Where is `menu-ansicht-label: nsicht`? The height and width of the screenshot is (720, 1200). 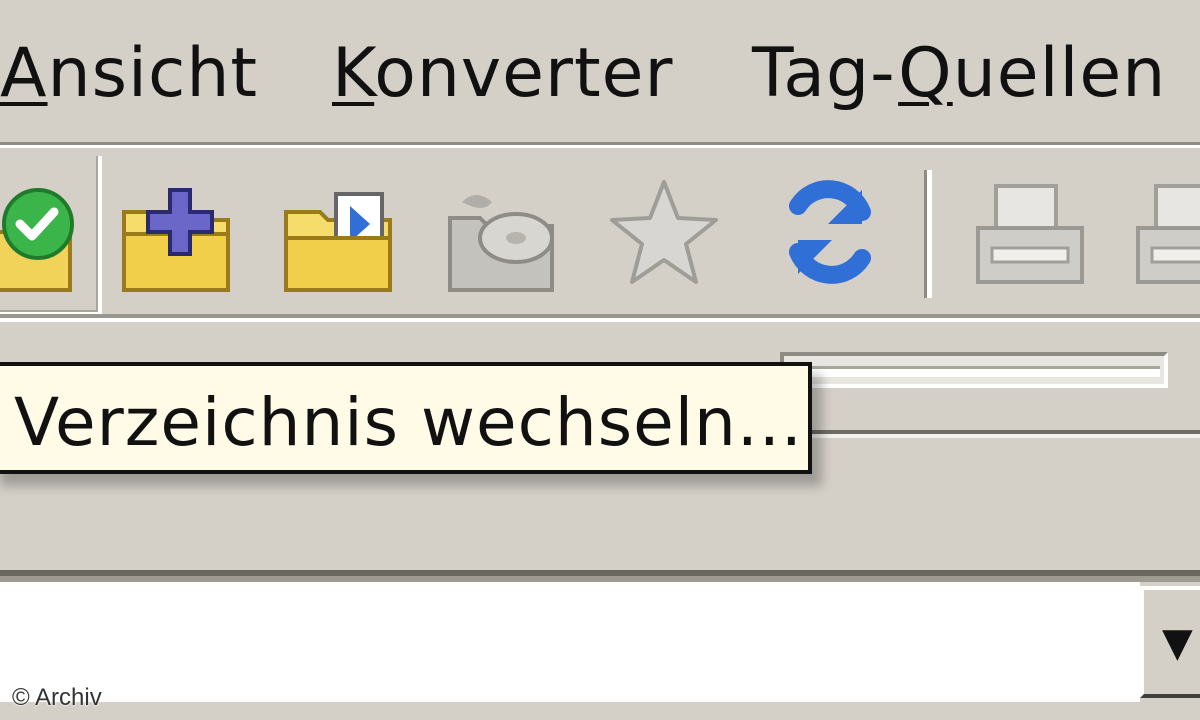
menu-ansicht-label: nsicht is located at coordinates (153, 73).